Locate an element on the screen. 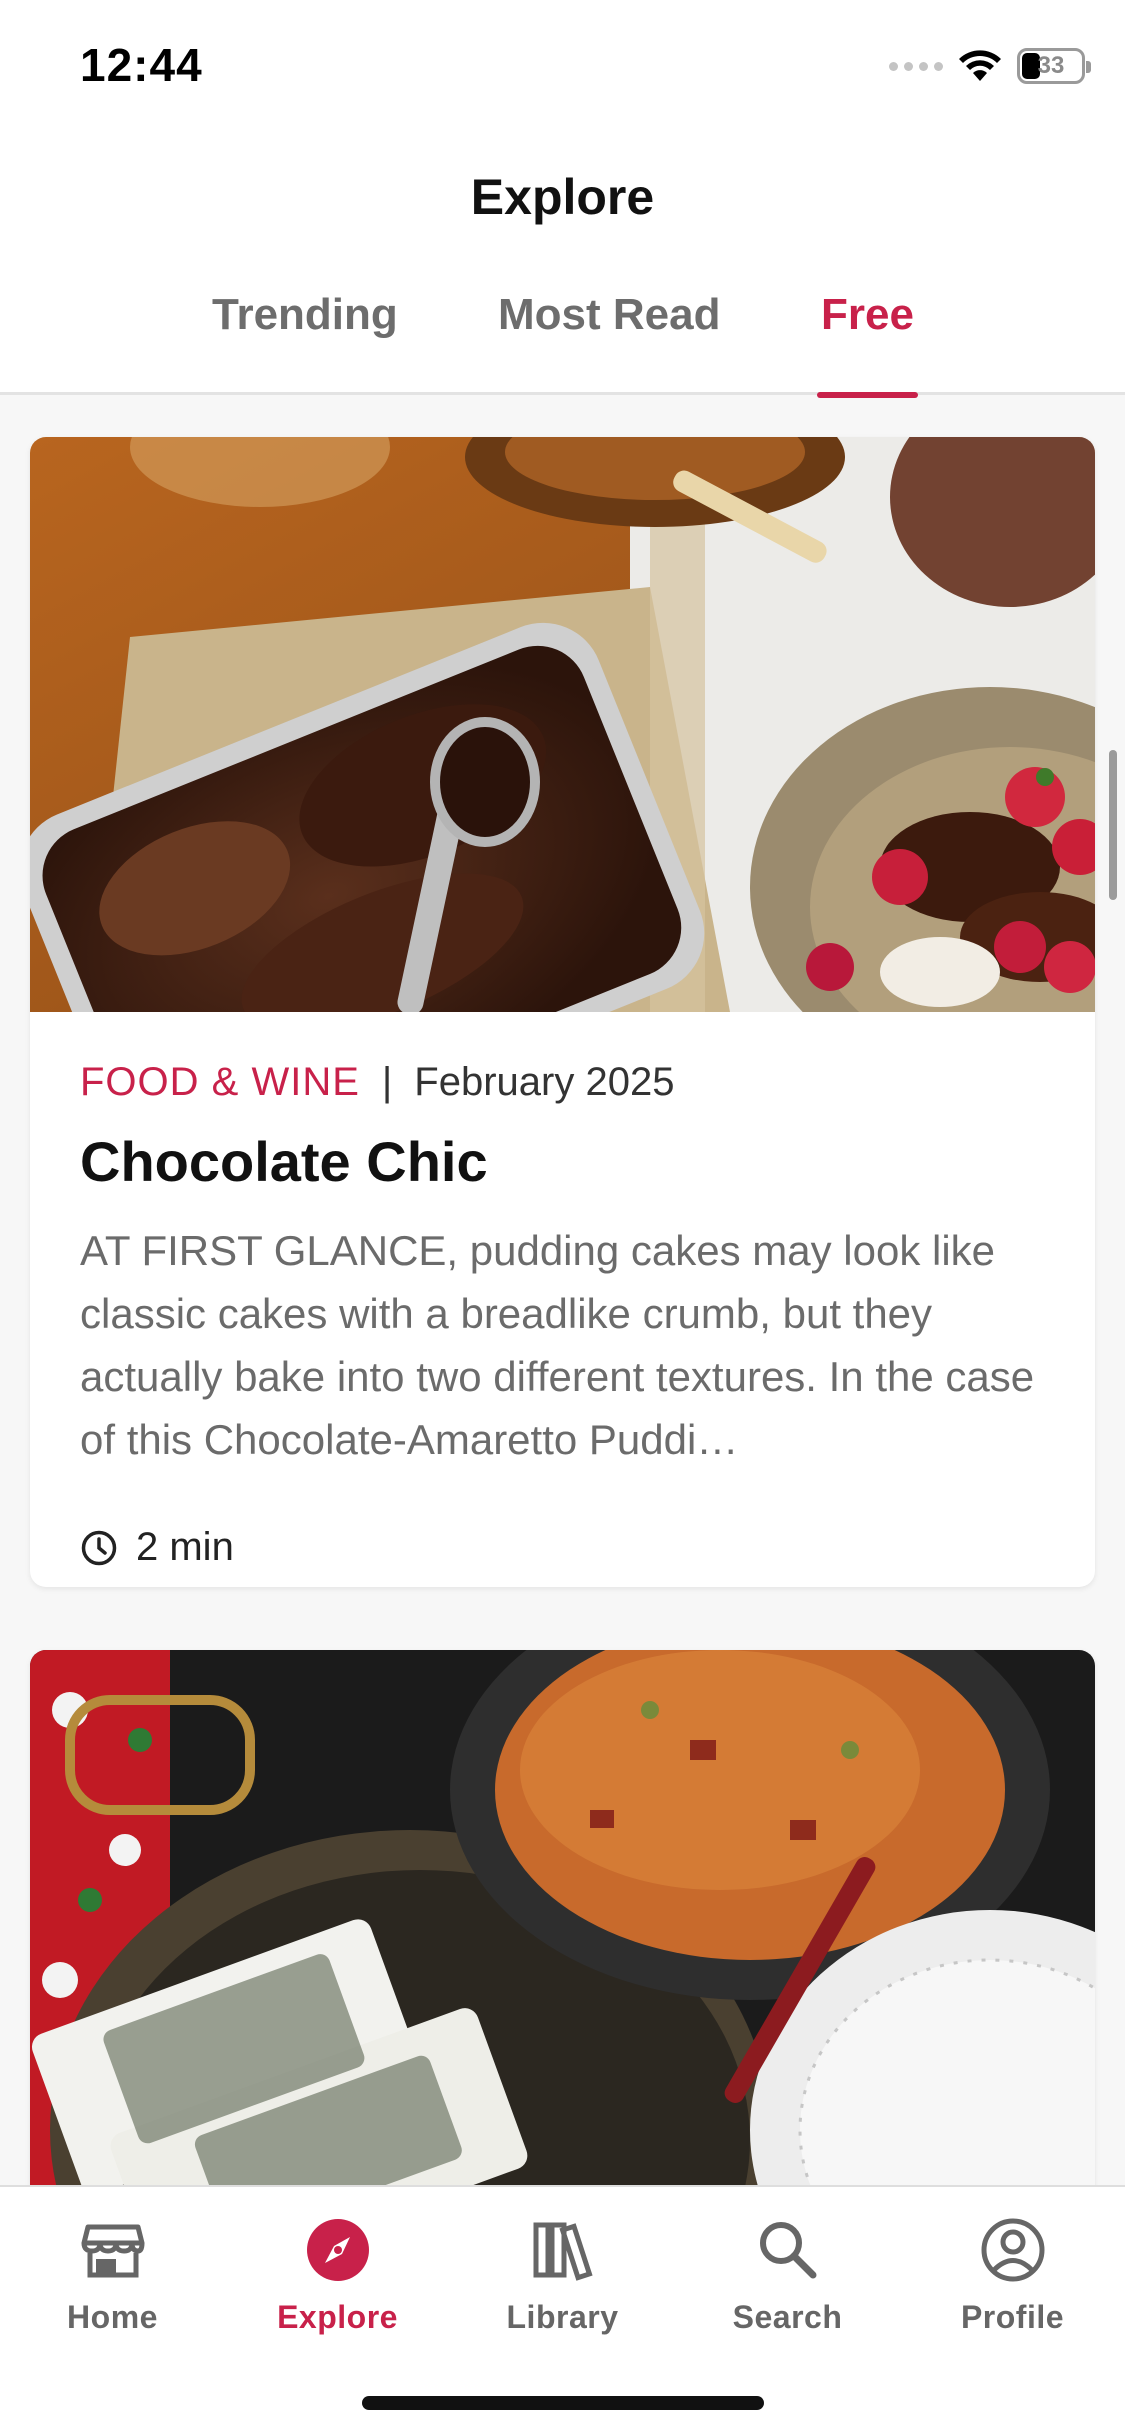 The width and height of the screenshot is (1125, 2436). status-icons: 33 is located at coordinates (990, 66).